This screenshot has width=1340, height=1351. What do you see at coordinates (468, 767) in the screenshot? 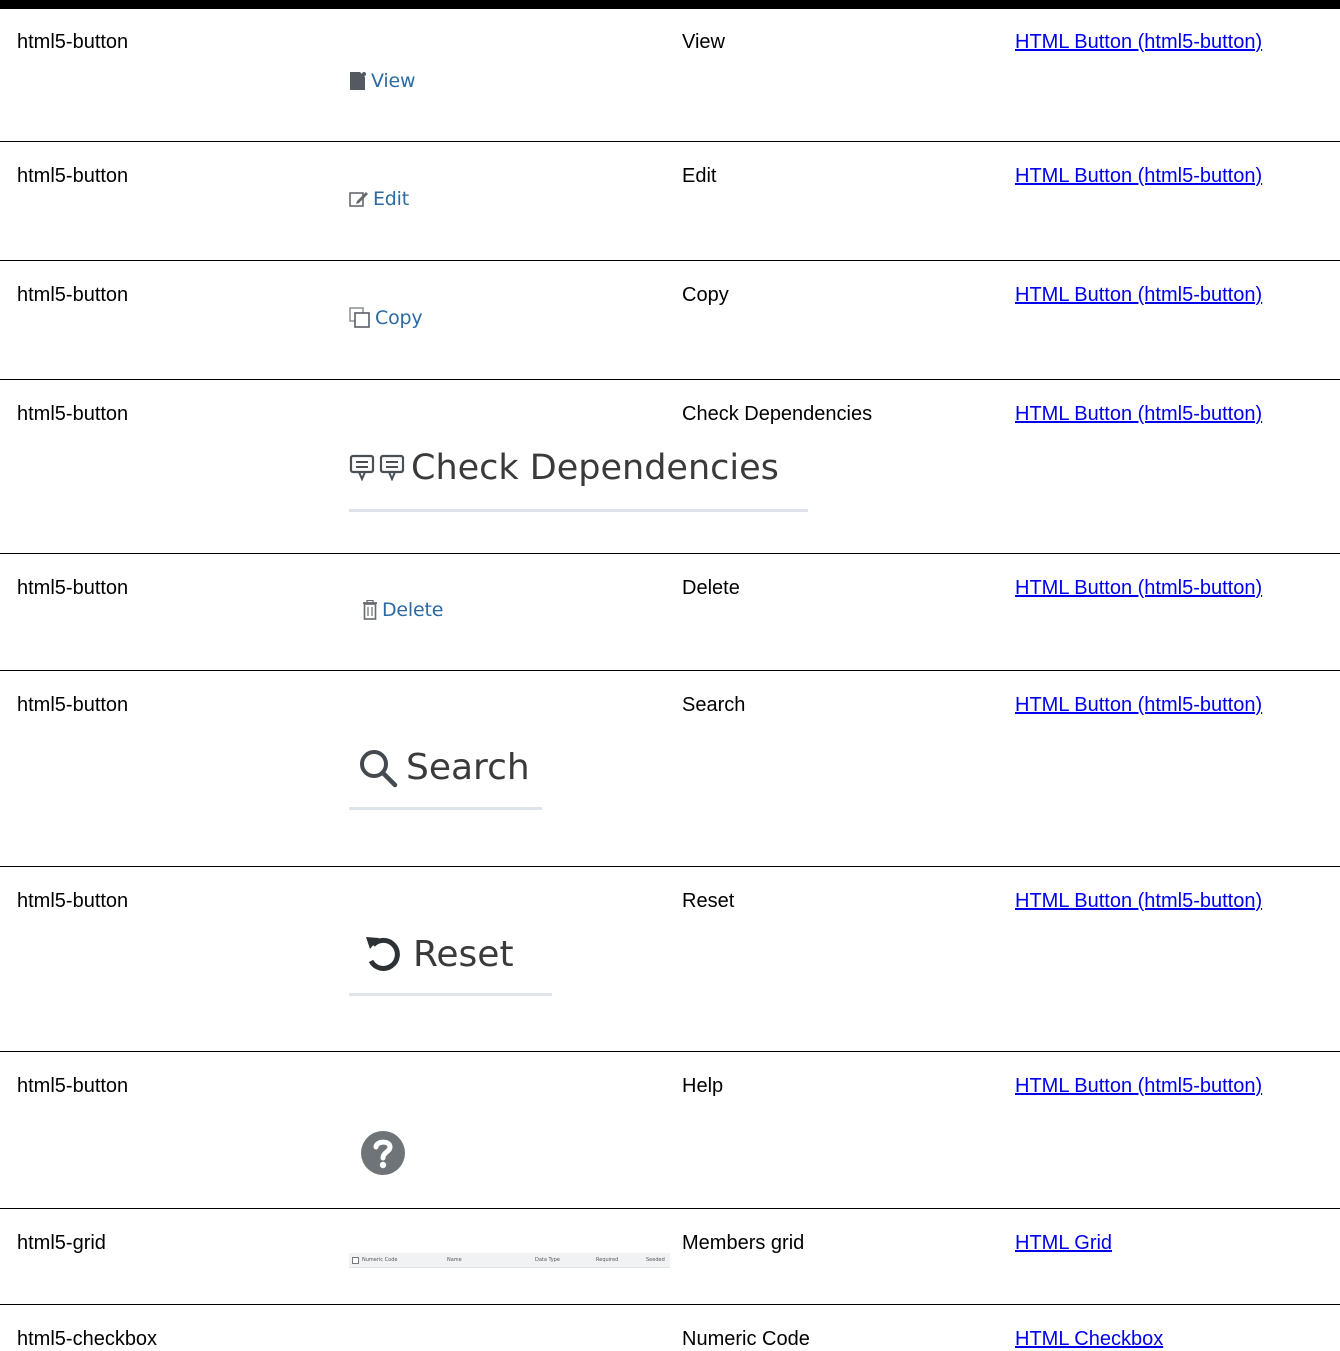
I see `search-button-label: Search` at bounding box center [468, 767].